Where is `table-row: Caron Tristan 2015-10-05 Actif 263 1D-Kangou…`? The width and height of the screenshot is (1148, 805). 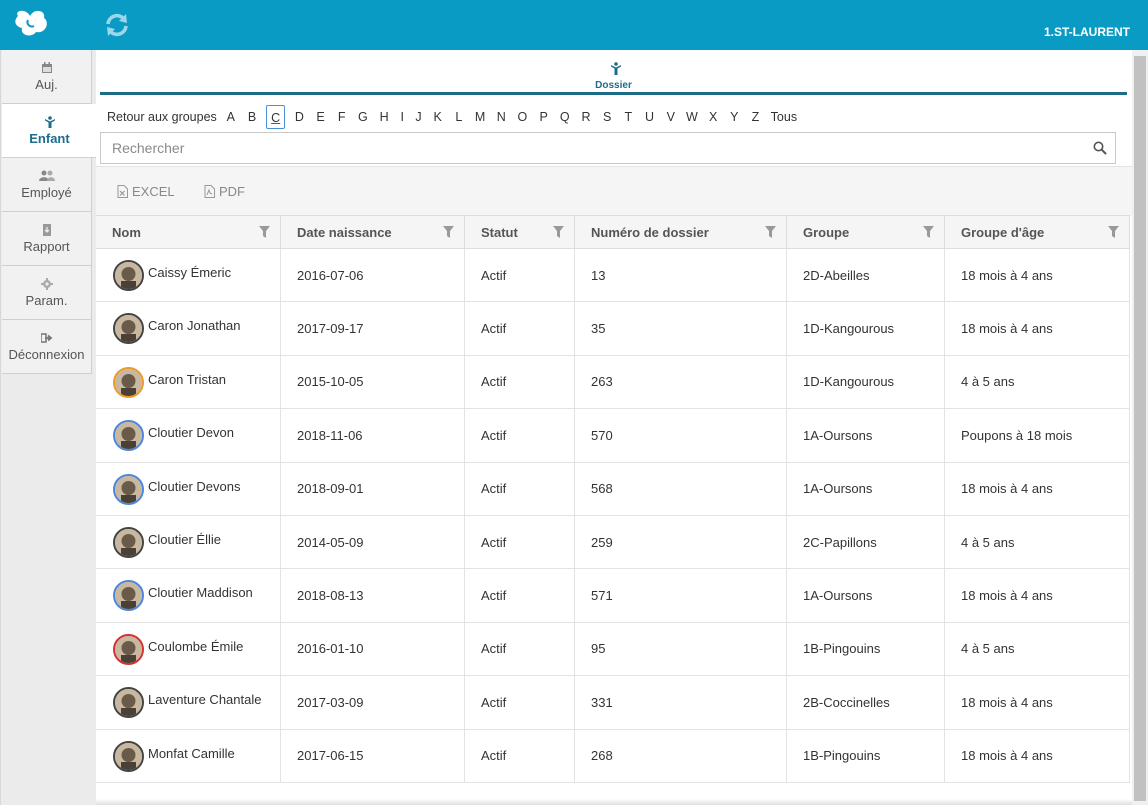 table-row: Caron Tristan 2015-10-05 Actif 263 1D-Kangou… is located at coordinates (613, 382).